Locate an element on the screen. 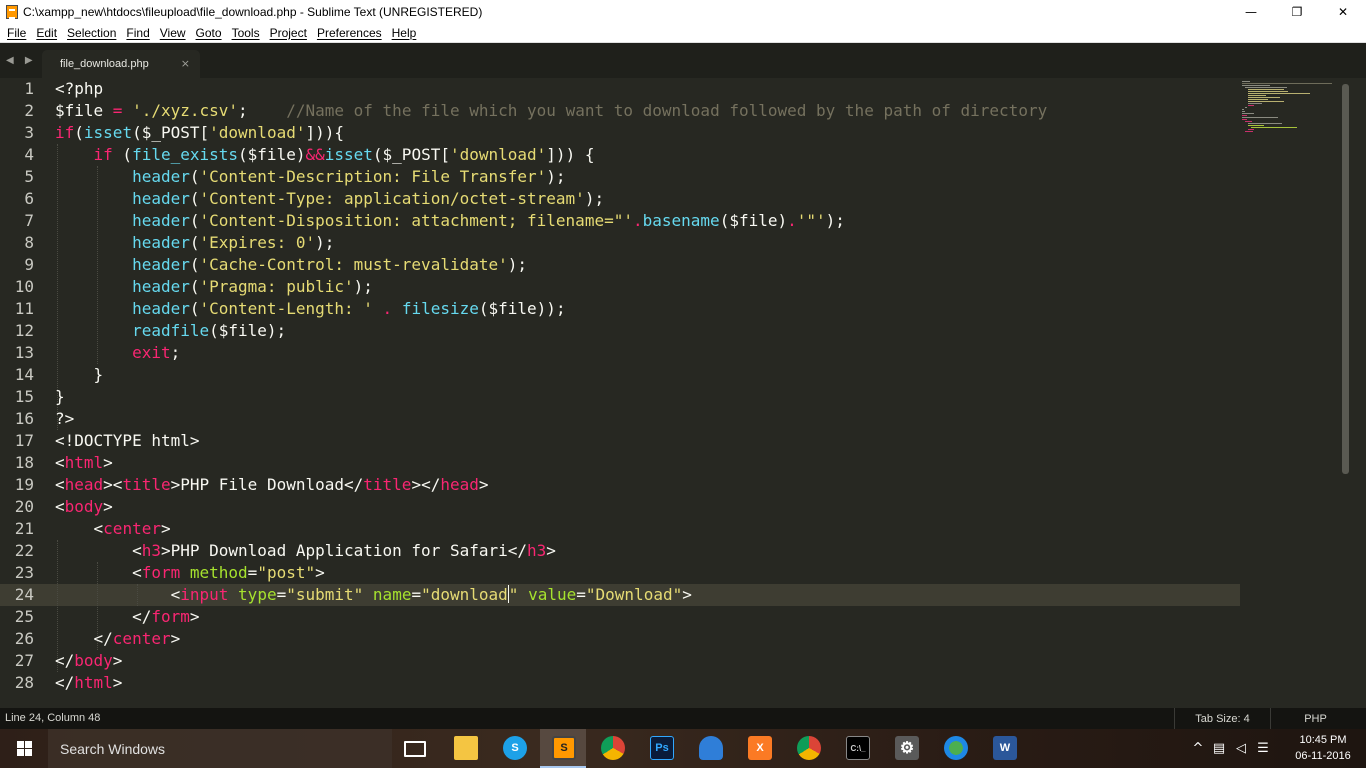  line-number: 1 is located at coordinates (29, 88).